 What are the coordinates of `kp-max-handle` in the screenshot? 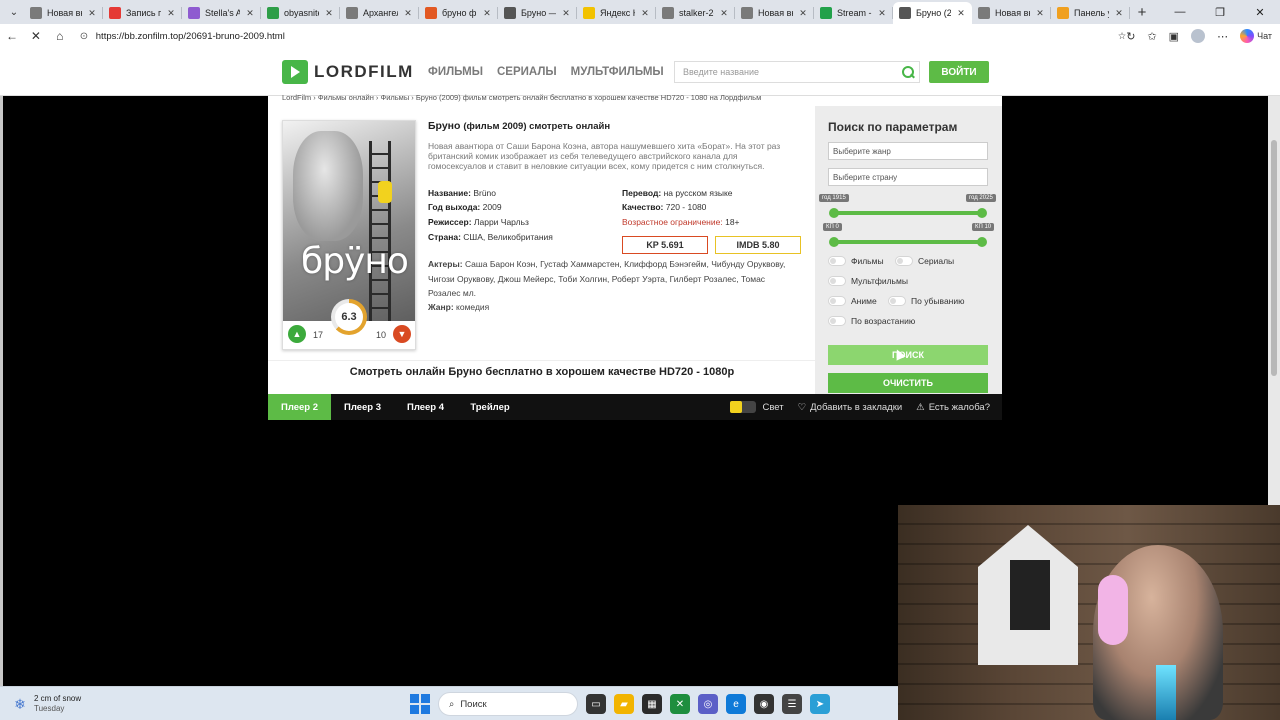 It's located at (982, 242).